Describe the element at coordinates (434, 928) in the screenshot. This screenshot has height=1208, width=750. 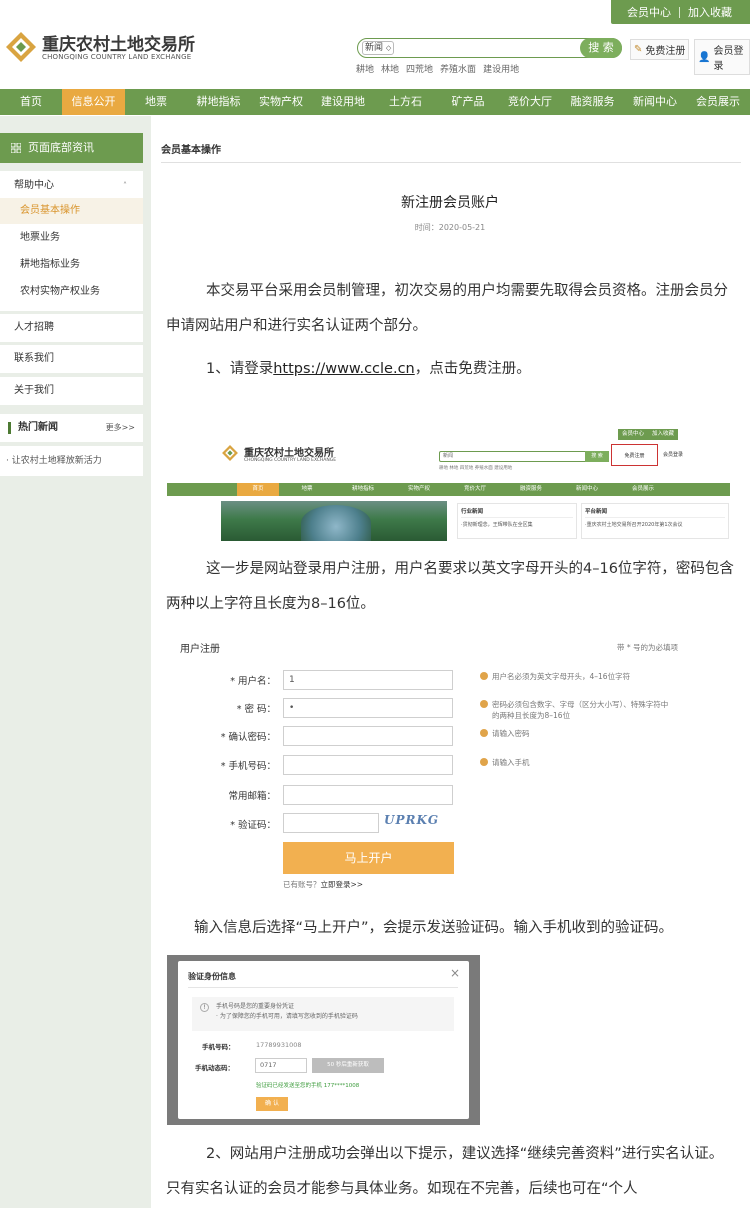
I see `paragraph-text: 输入信息后选择“马上开户”，会提示发送验证码。输入手机收到的验证码。` at that location.